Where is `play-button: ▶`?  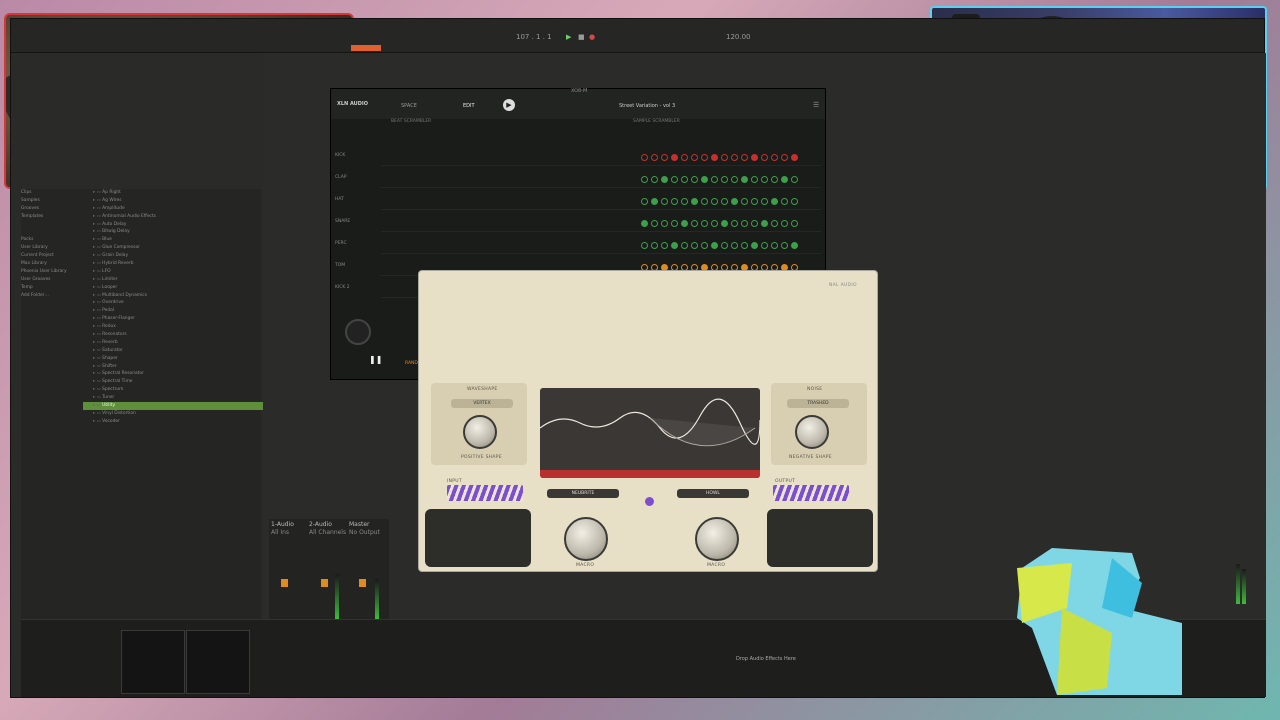
play-button: ▶ is located at coordinates (509, 105).